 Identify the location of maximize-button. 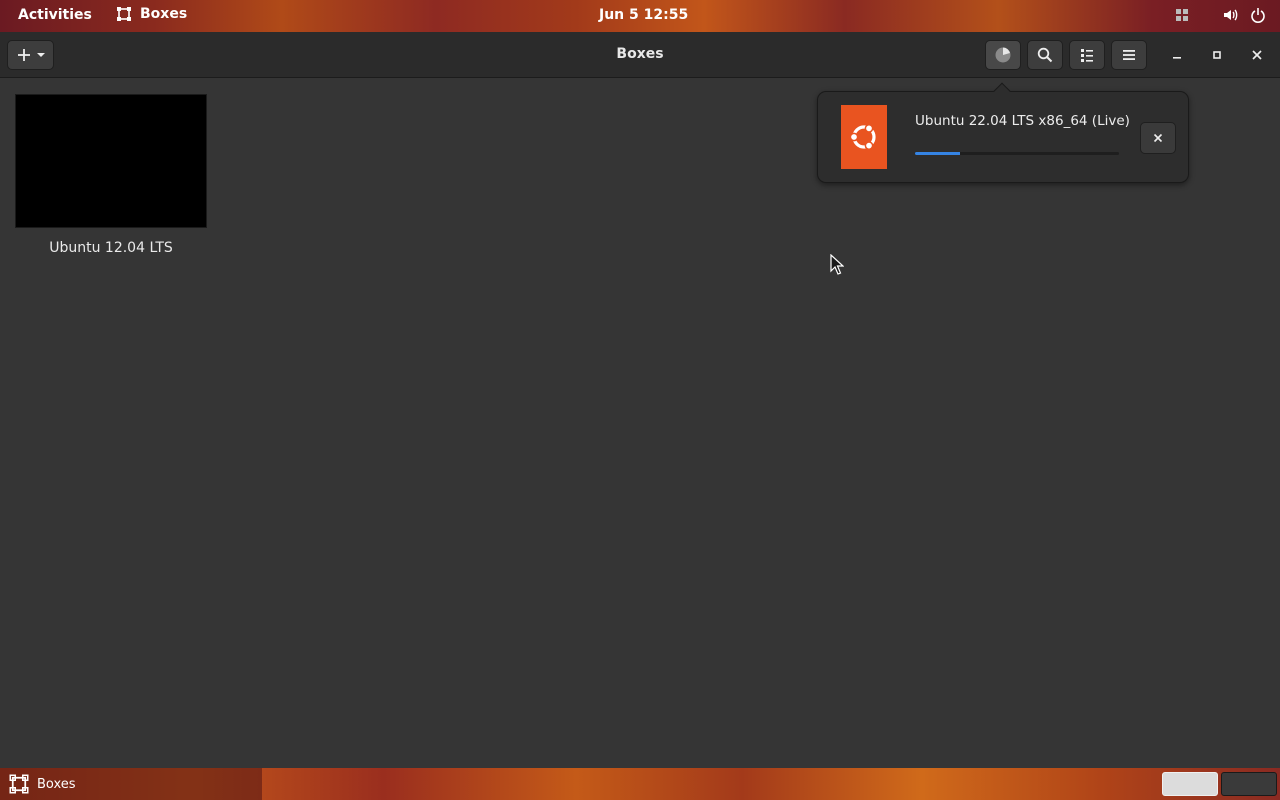
(1217, 55).